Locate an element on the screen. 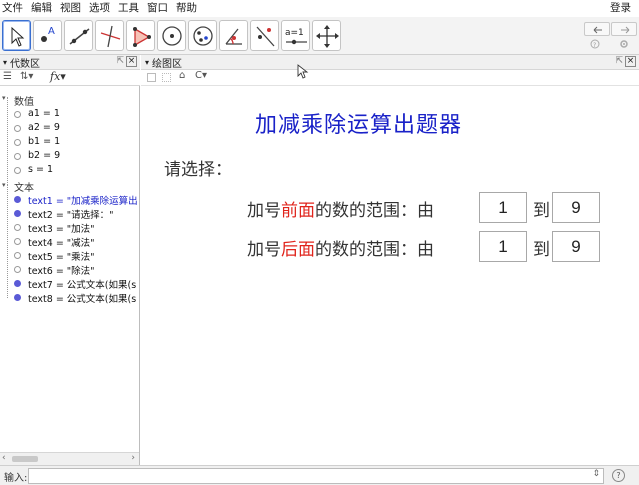 This screenshot has width=639, height=485. polygon-tool-button is located at coordinates (140, 35).